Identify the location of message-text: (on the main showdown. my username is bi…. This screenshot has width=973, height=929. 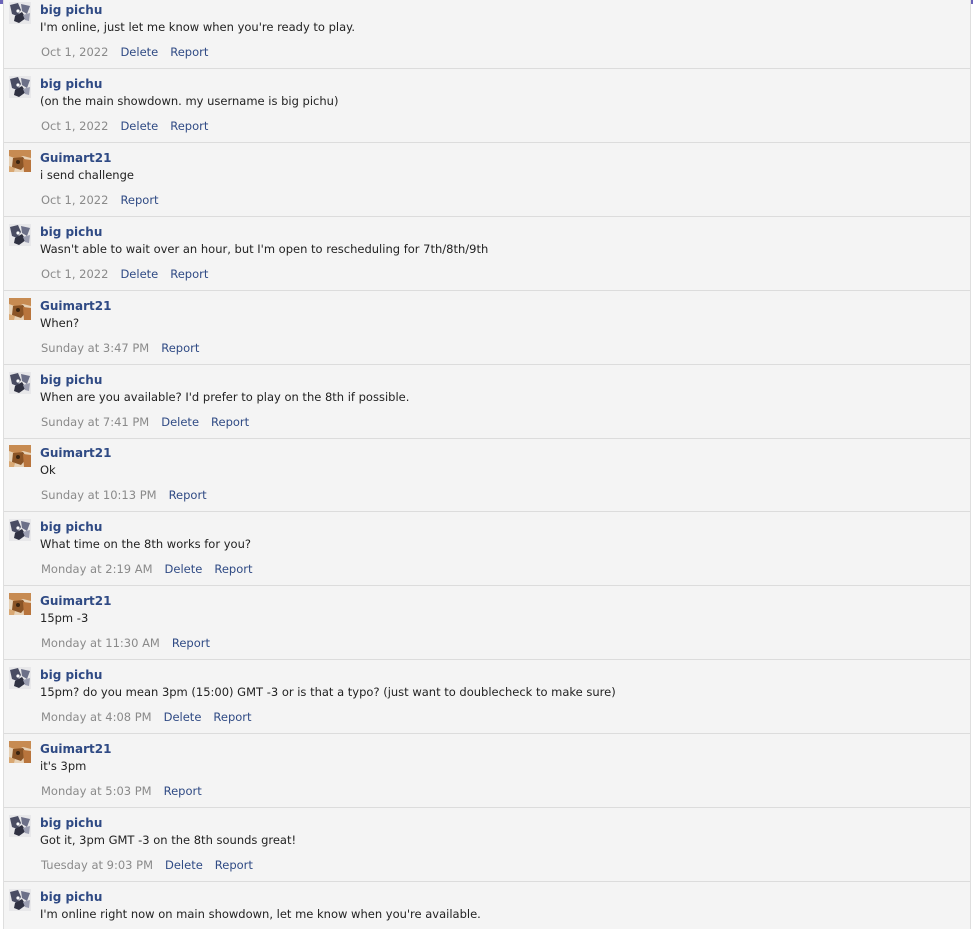
(189, 101).